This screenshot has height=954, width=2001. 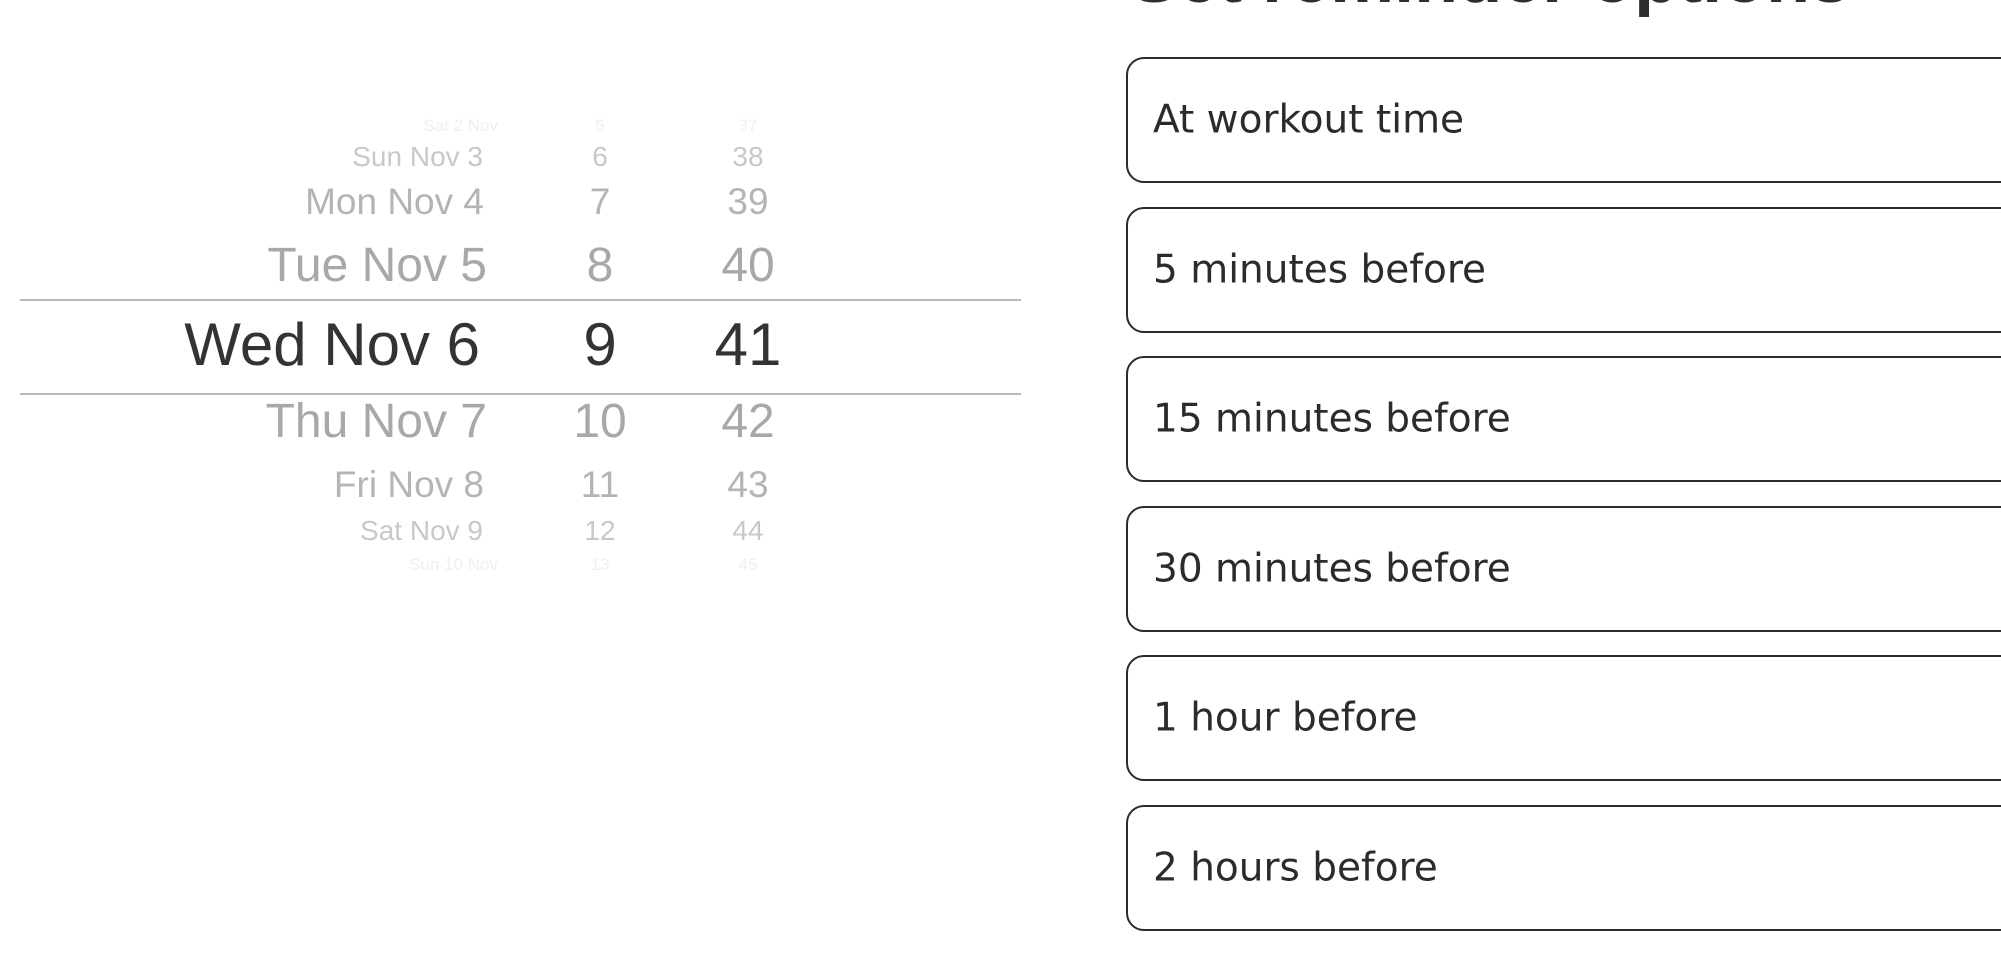 I want to click on picker-date-cell-text: Sun Nov 3, so click(x=417, y=156).